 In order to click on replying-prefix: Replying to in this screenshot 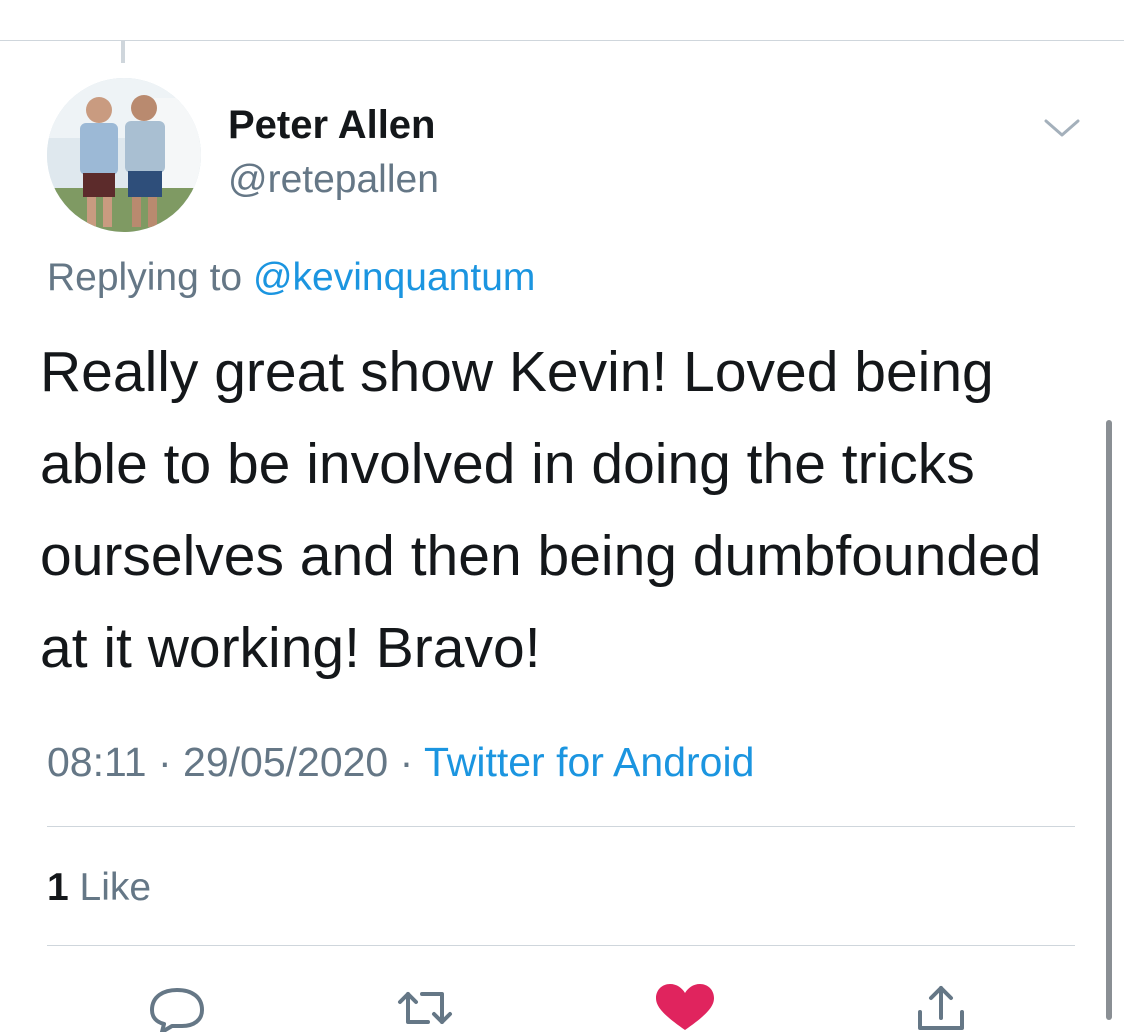, I will do `click(145, 277)`.